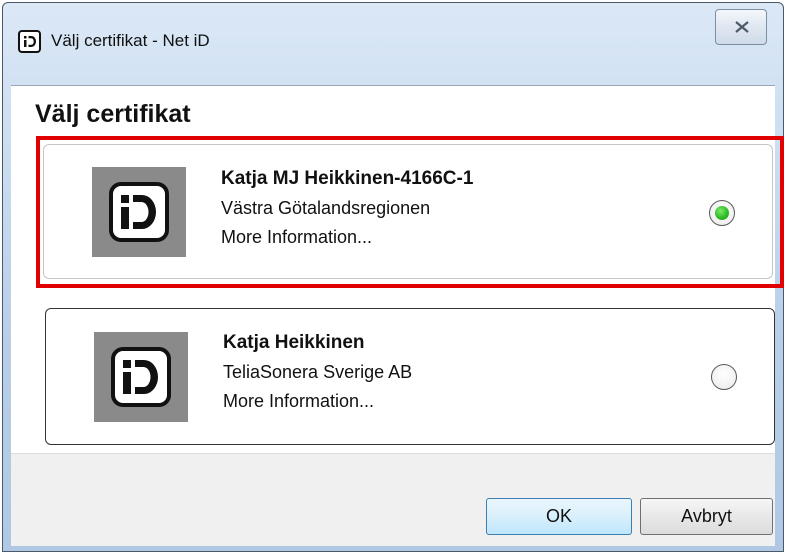  What do you see at coordinates (113, 114) in the screenshot?
I see `page-title: Välj certifikat` at bounding box center [113, 114].